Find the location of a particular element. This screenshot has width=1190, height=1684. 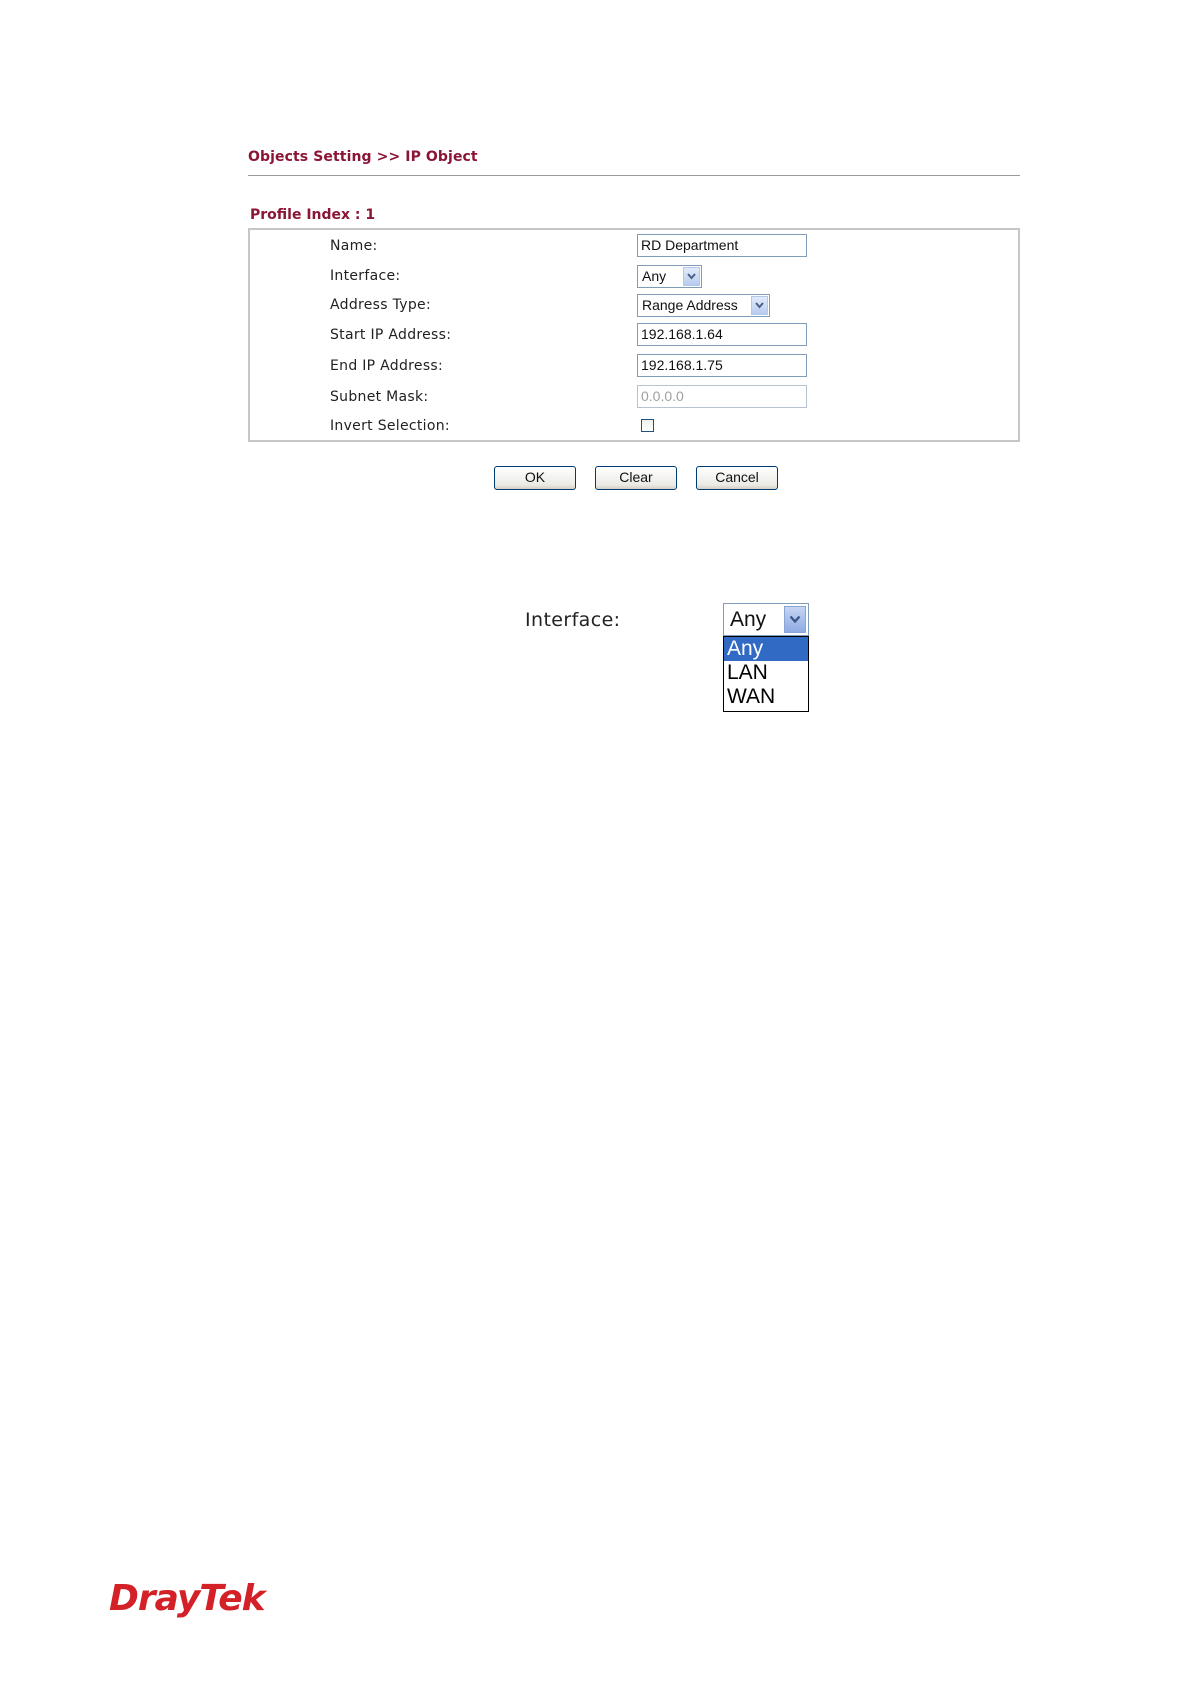

header-divider is located at coordinates (634, 175).